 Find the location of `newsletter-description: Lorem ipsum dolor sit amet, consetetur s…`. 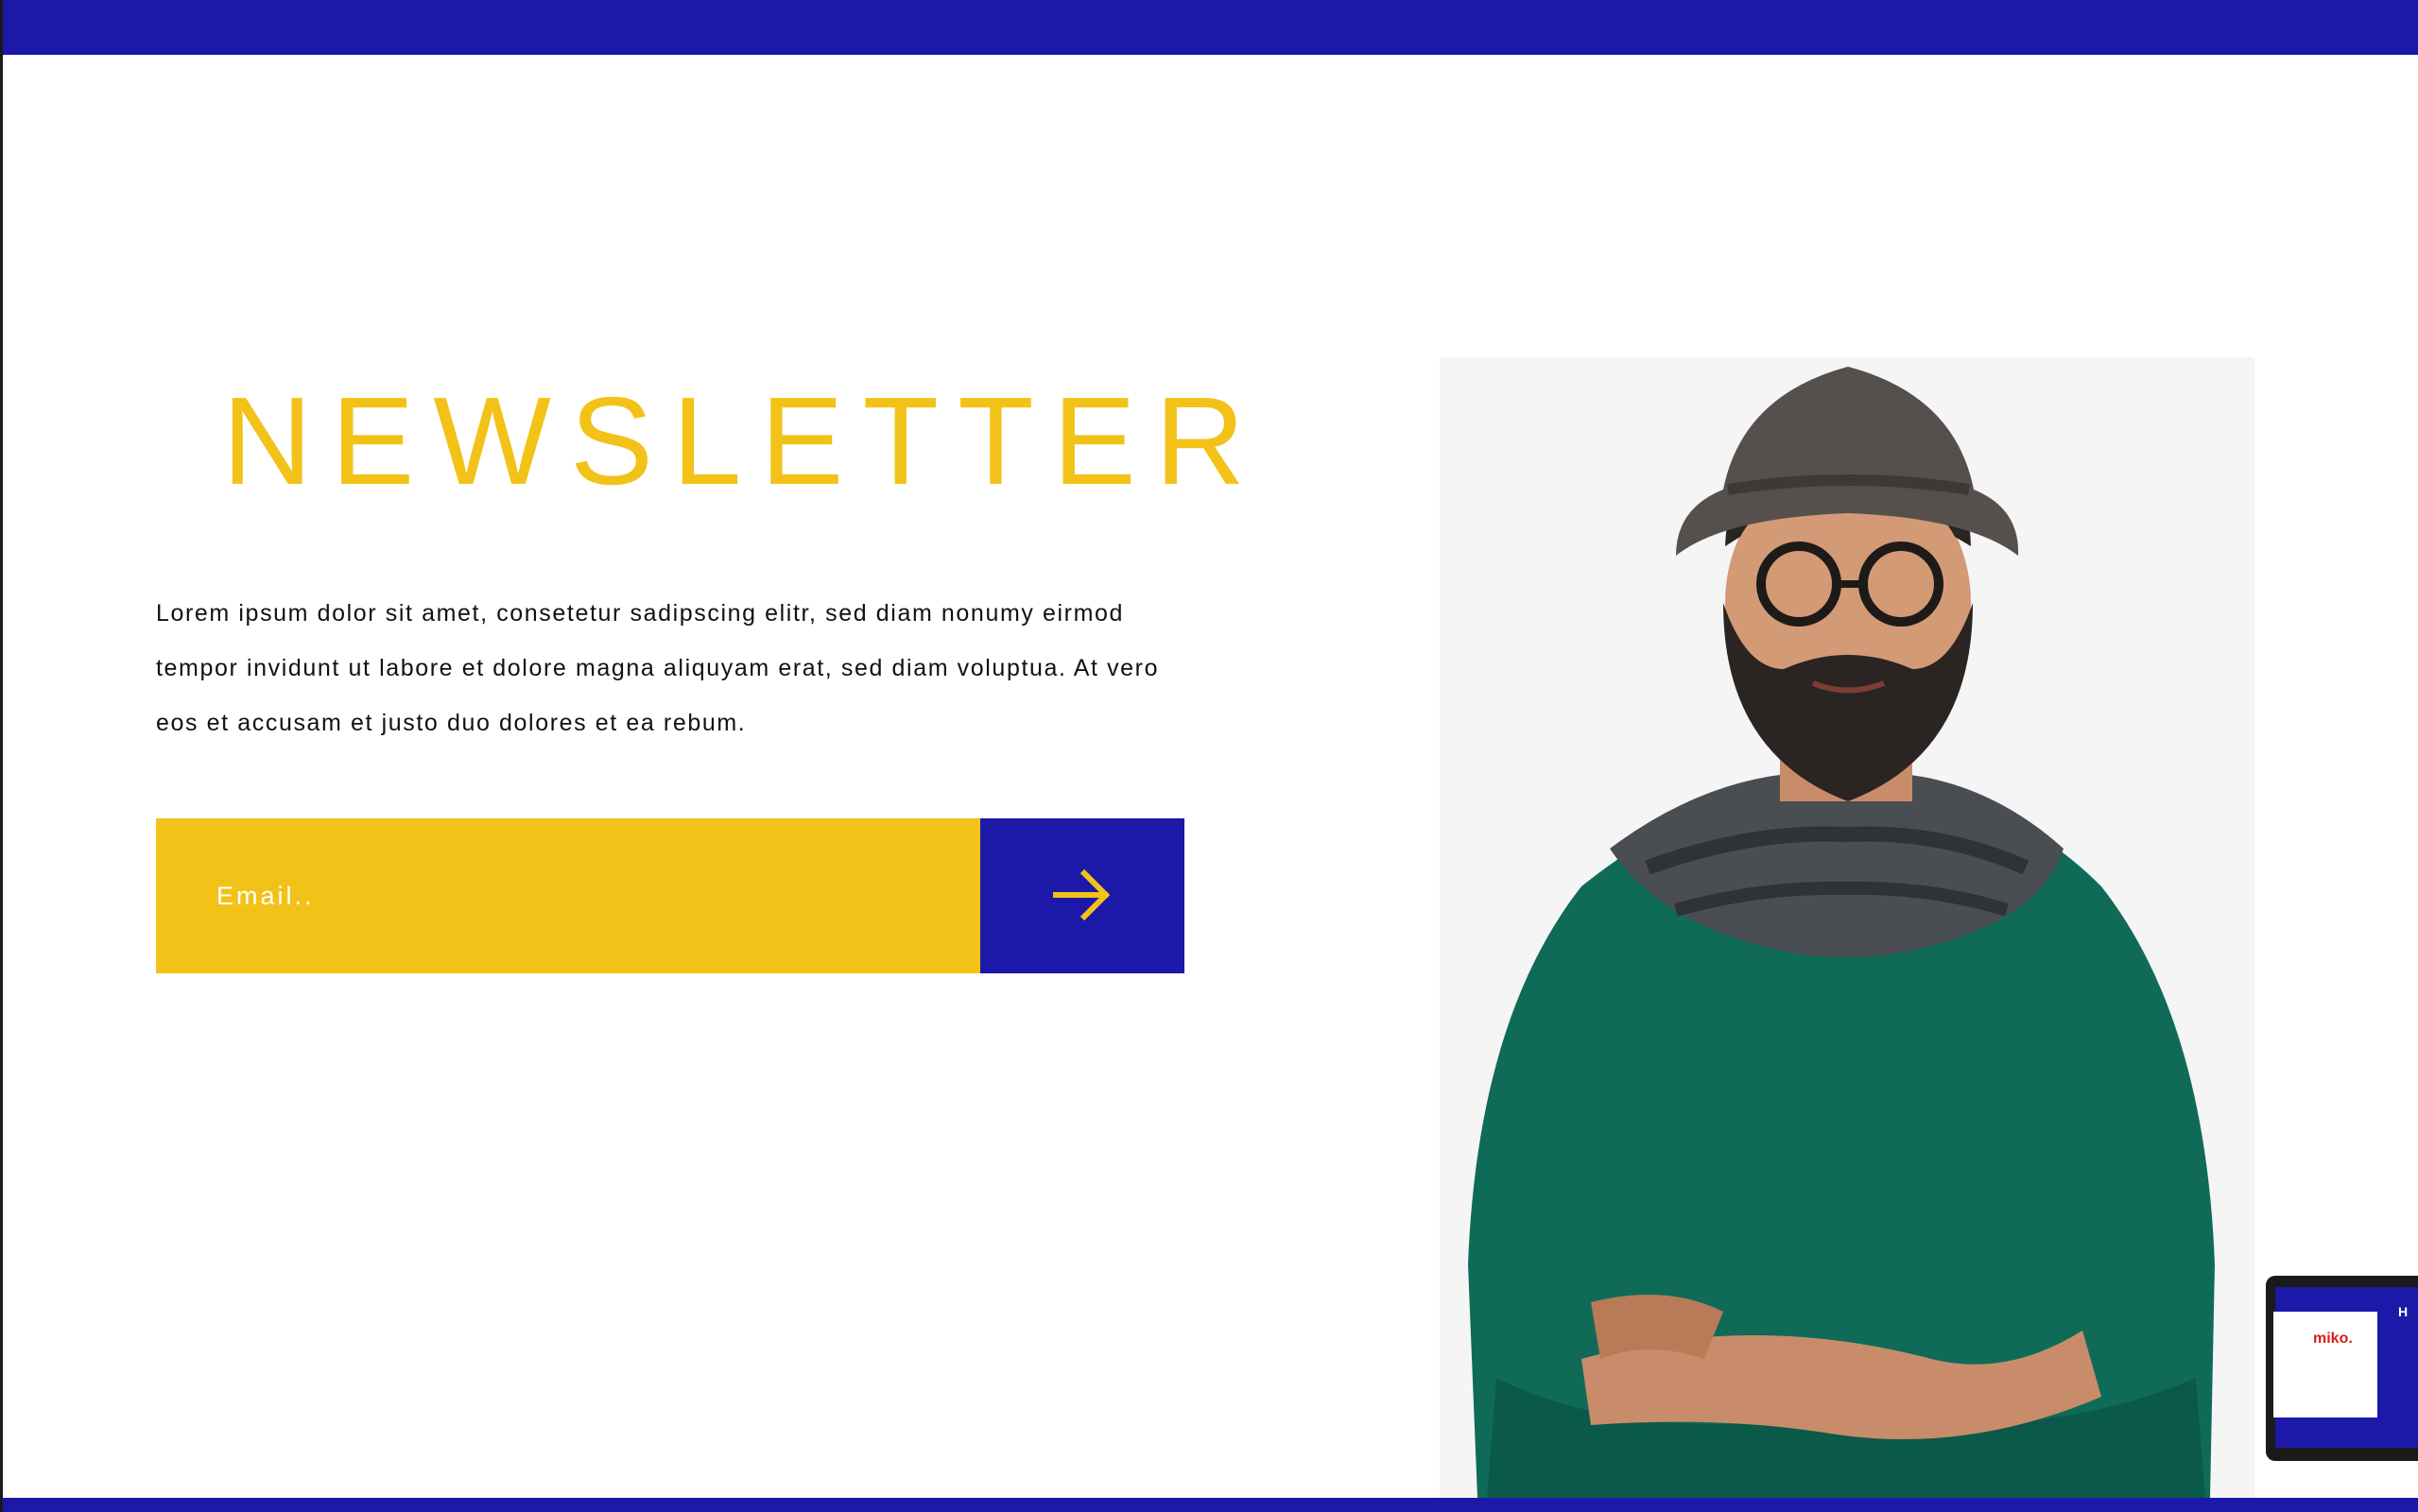

newsletter-description: Lorem ipsum dolor sit amet, consetetur s… is located at coordinates (658, 668).